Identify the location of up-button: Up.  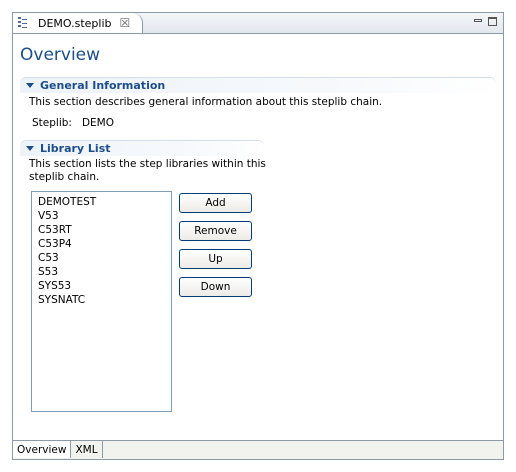
(215, 259).